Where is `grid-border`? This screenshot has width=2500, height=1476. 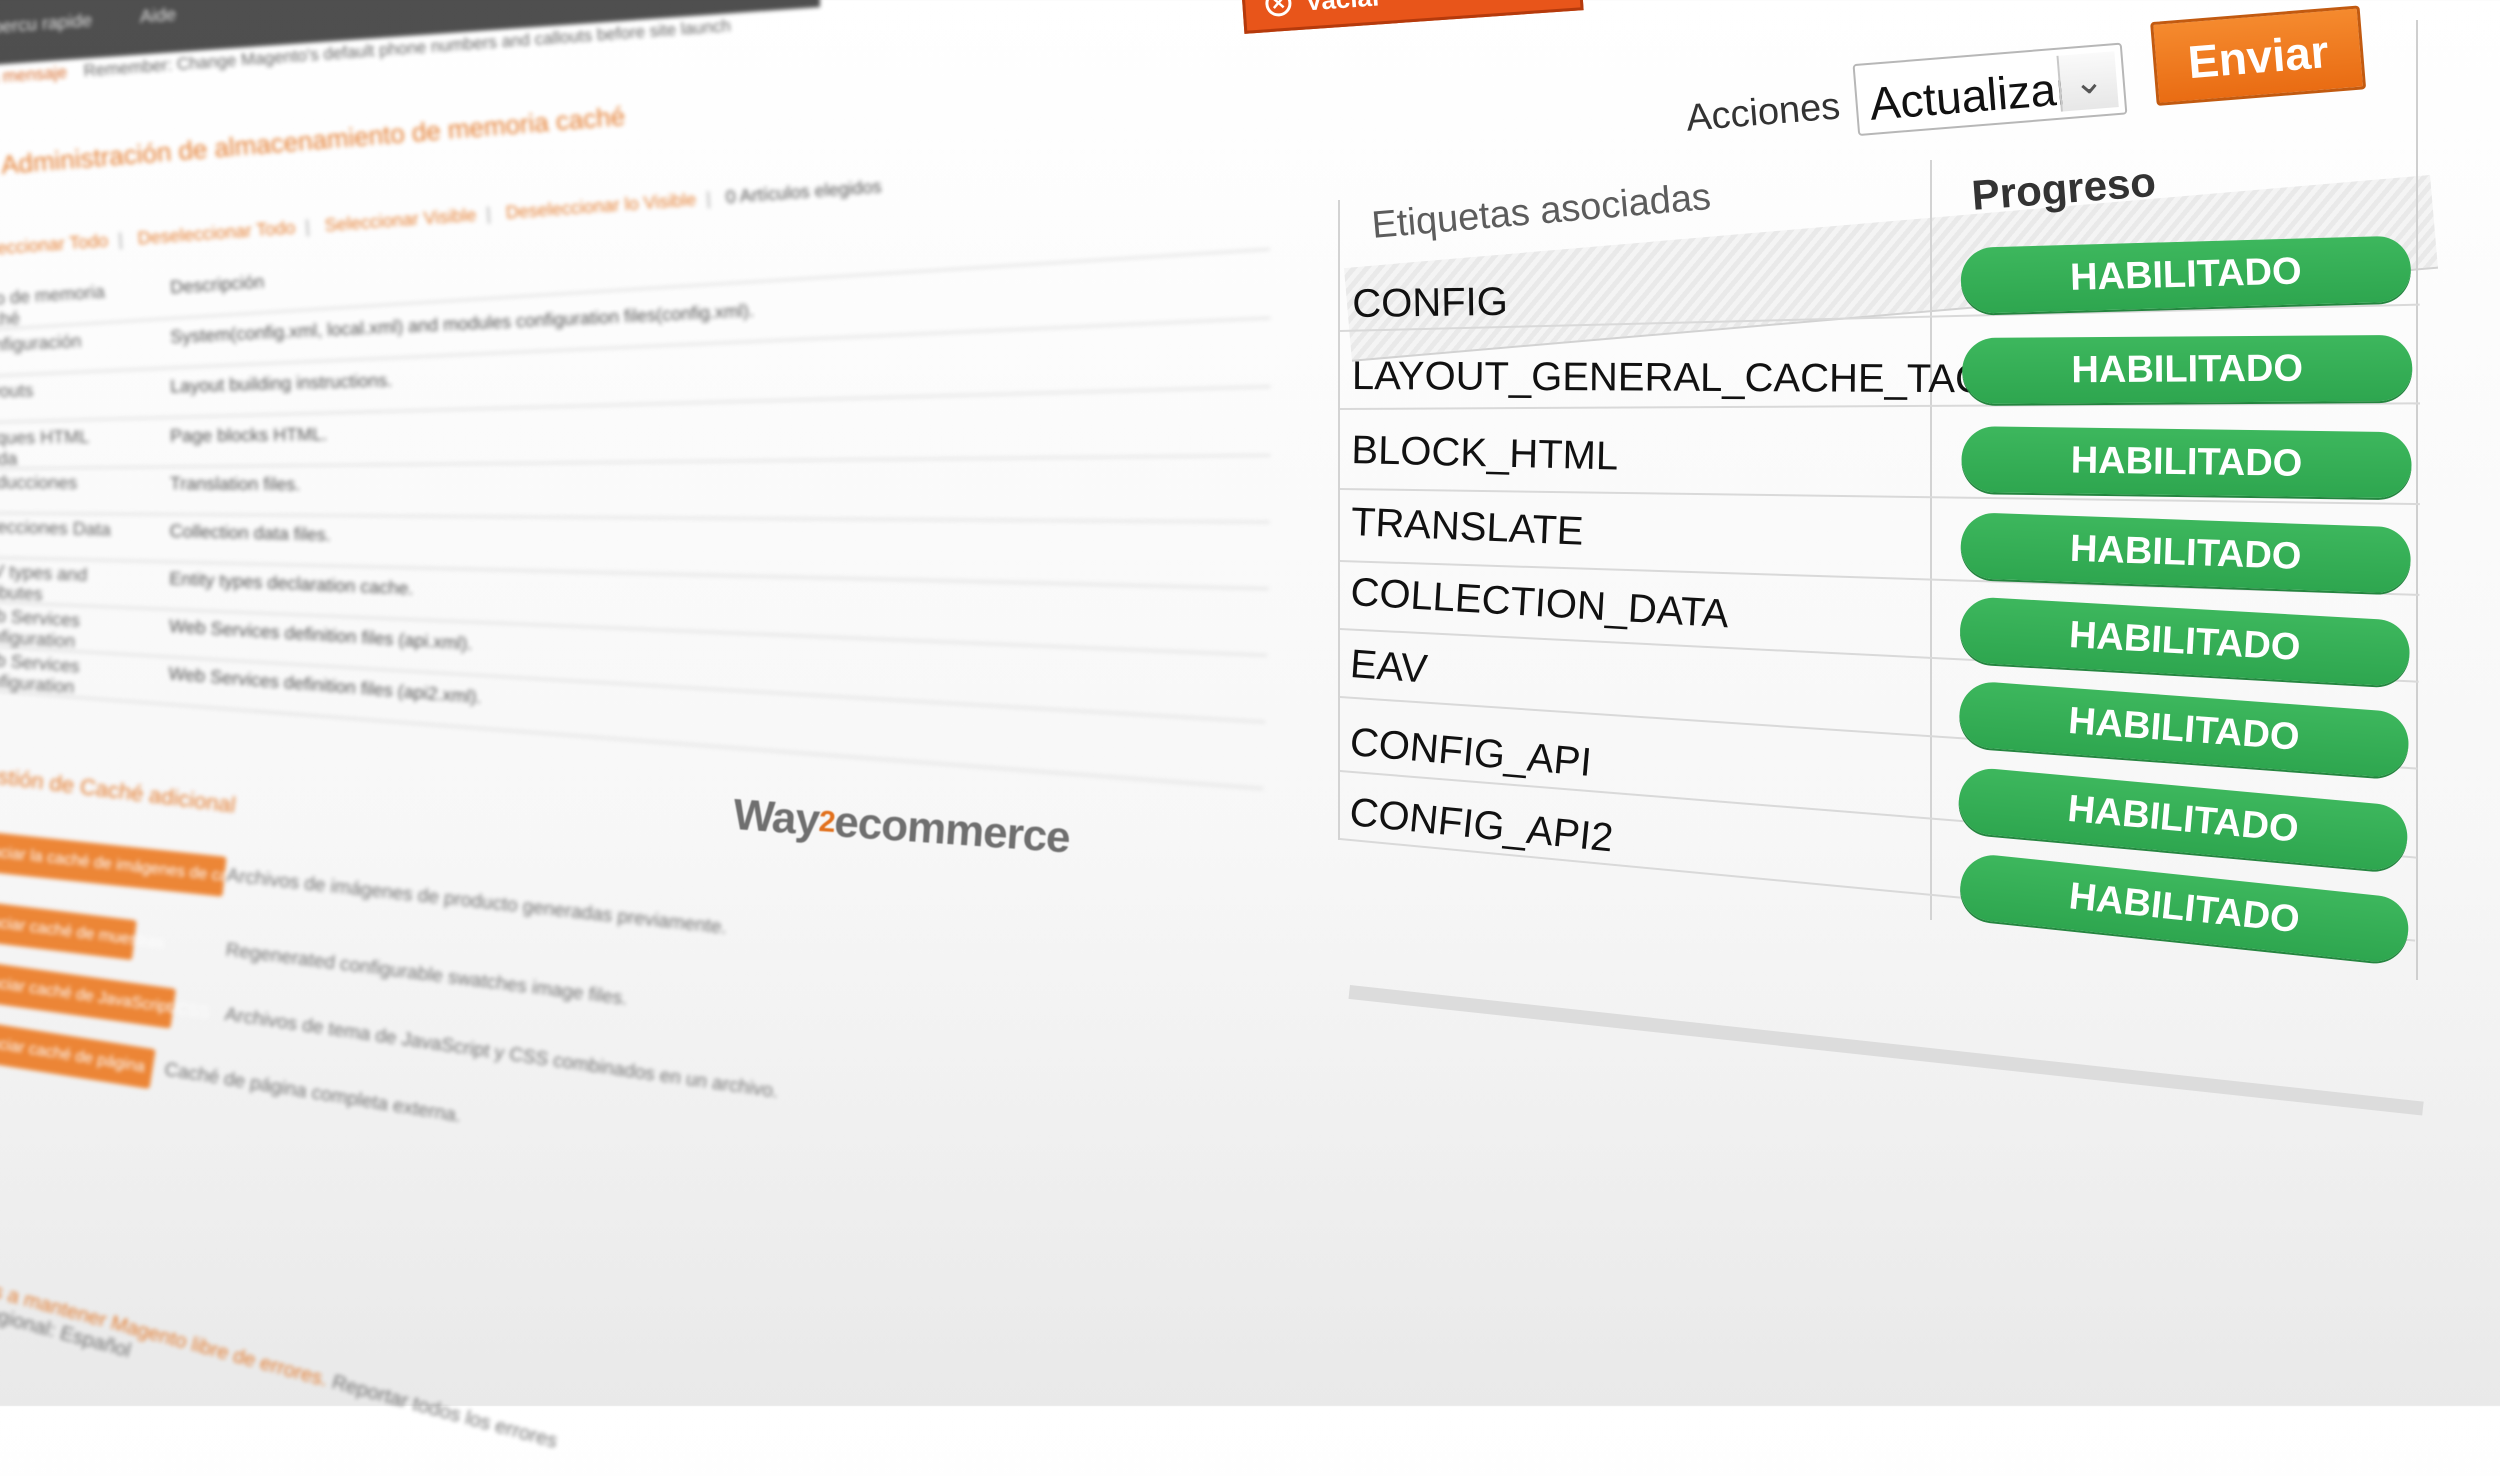
grid-border is located at coordinates (2417, 500).